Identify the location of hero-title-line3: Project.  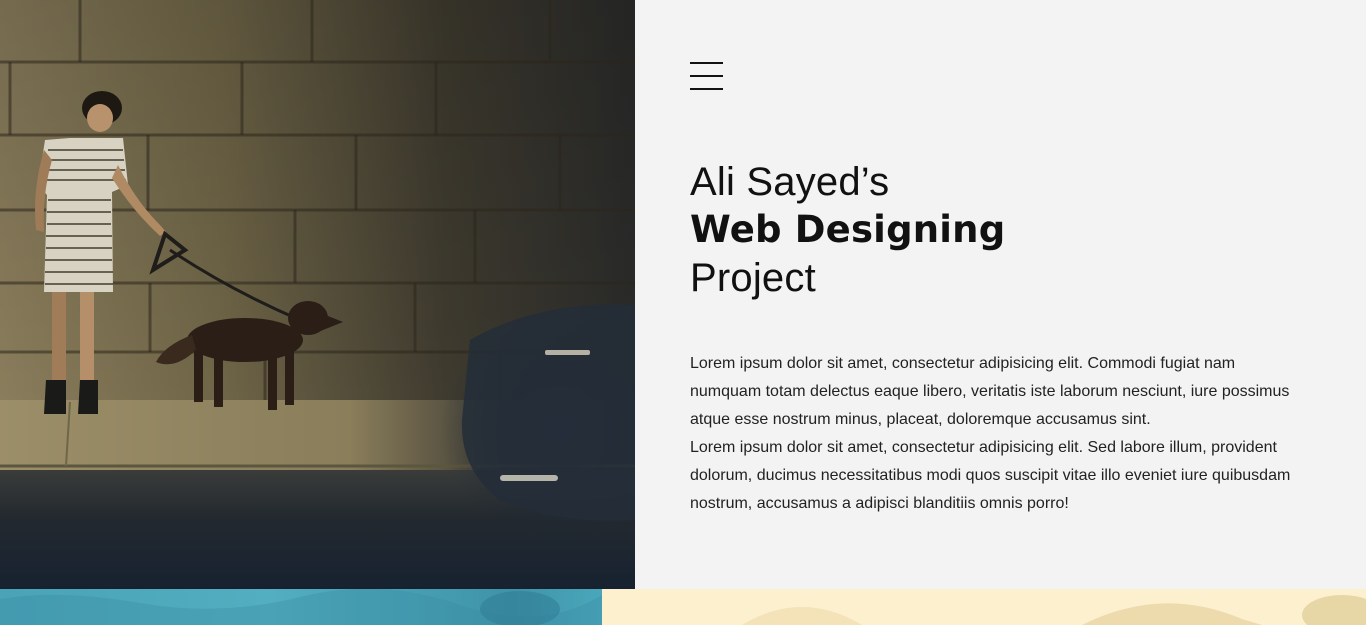
(753, 278).